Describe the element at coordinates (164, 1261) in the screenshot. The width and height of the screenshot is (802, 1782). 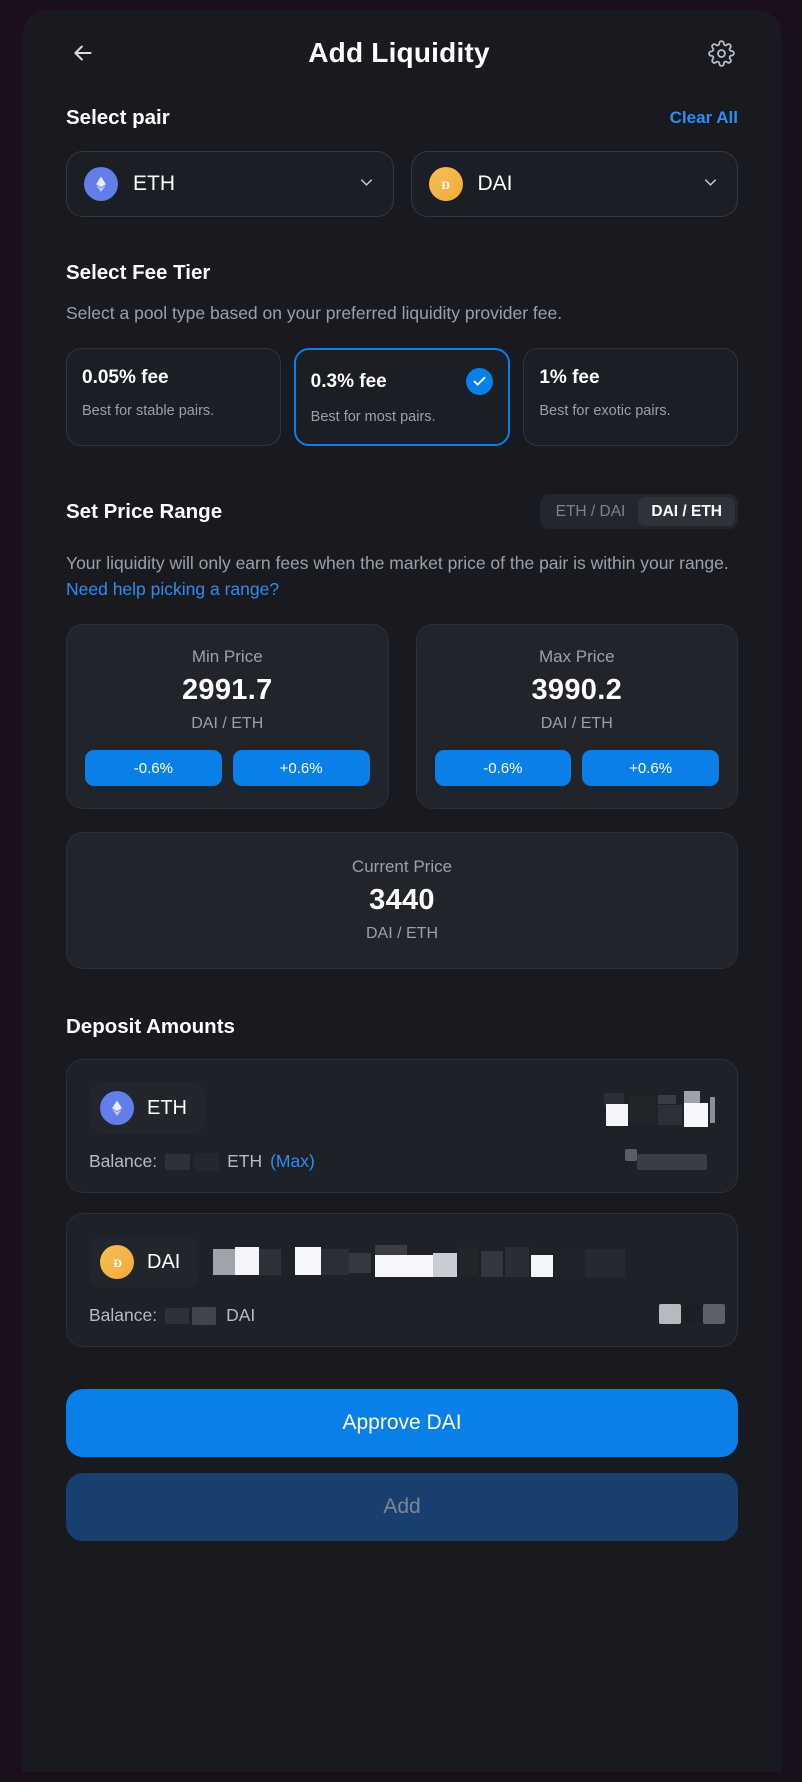
I see `deposit-token-symbol: DAI` at that location.